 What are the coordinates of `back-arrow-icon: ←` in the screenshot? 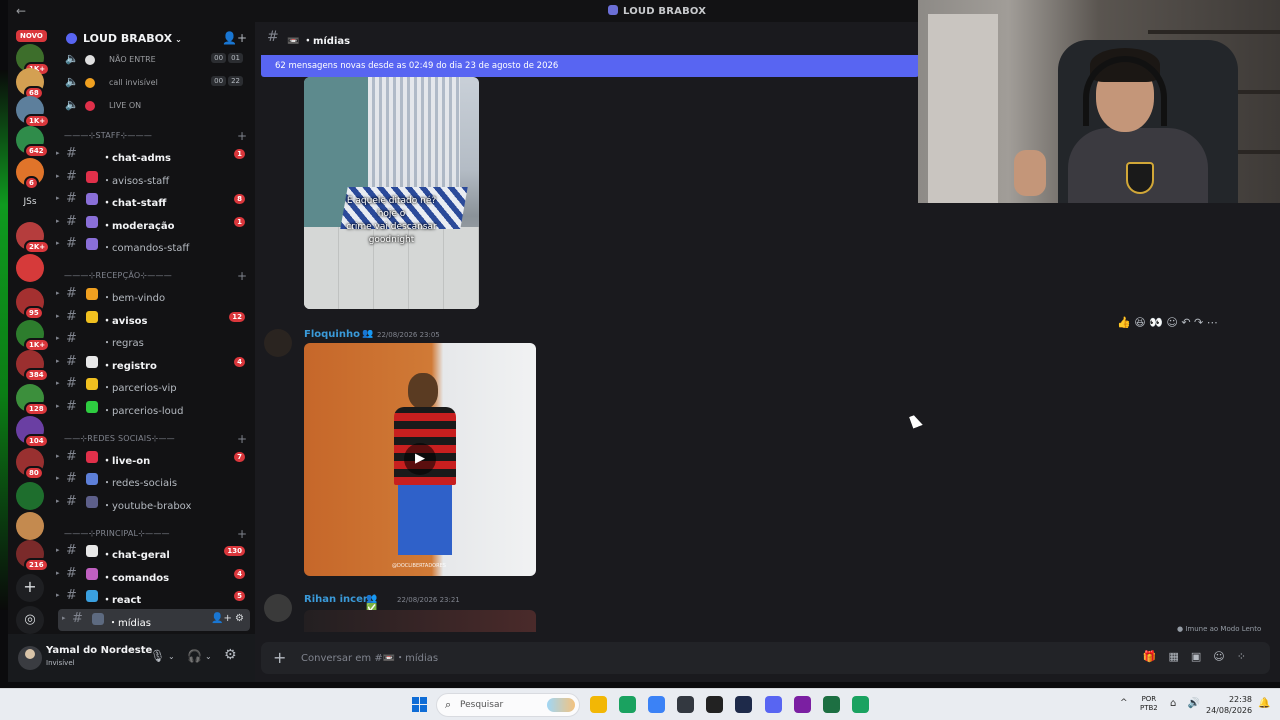 It's located at (21, 11).